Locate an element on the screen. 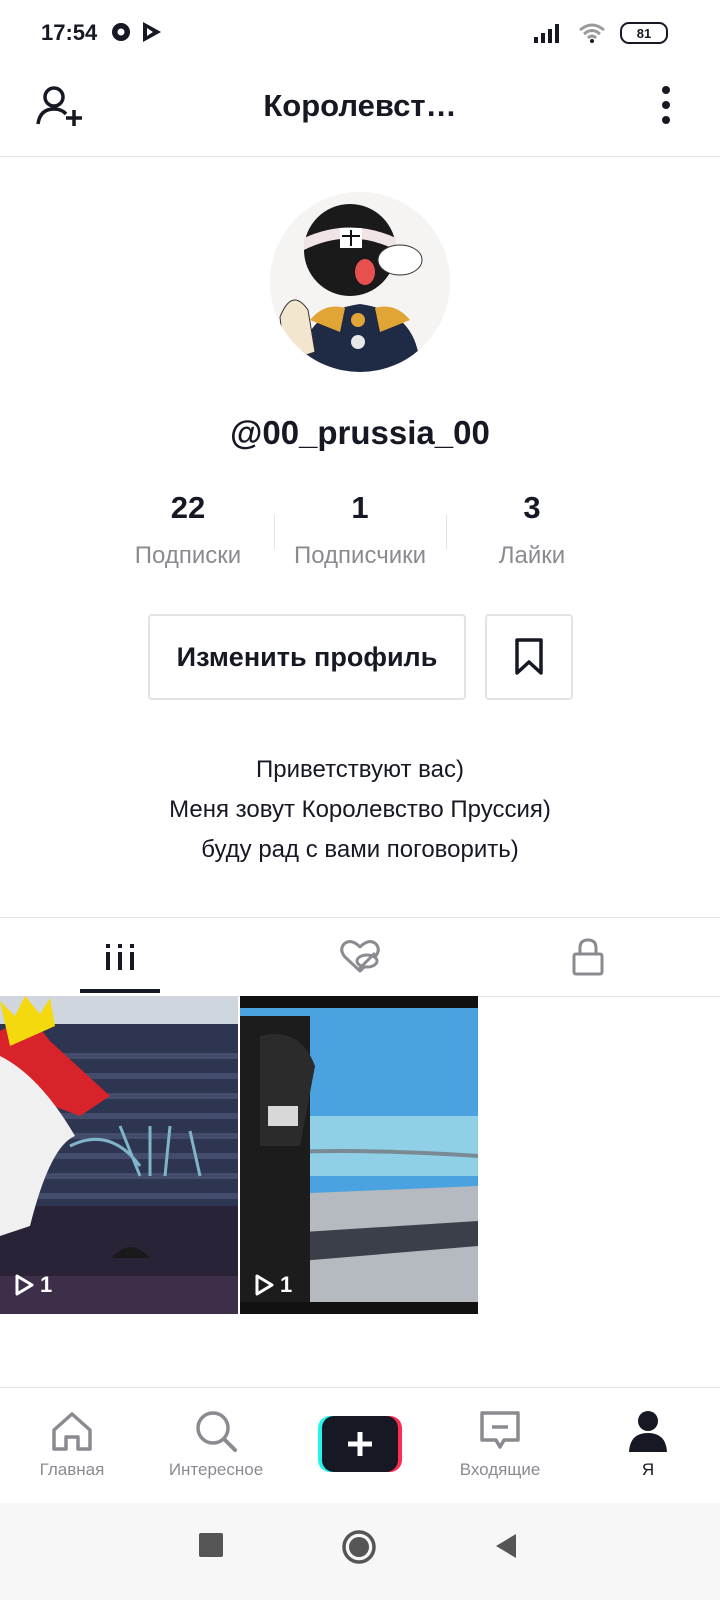 The image size is (720, 1600). avatar-illustration is located at coordinates (360, 282).